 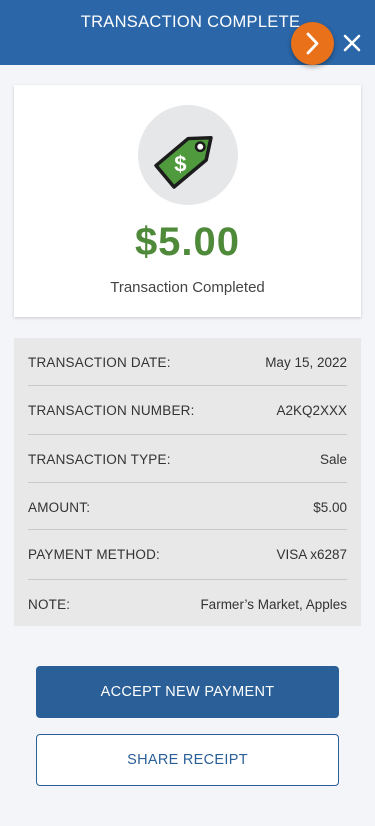 What do you see at coordinates (187, 692) in the screenshot?
I see `accept-new-payment-button: ACCEPT NEW PAYMENT` at bounding box center [187, 692].